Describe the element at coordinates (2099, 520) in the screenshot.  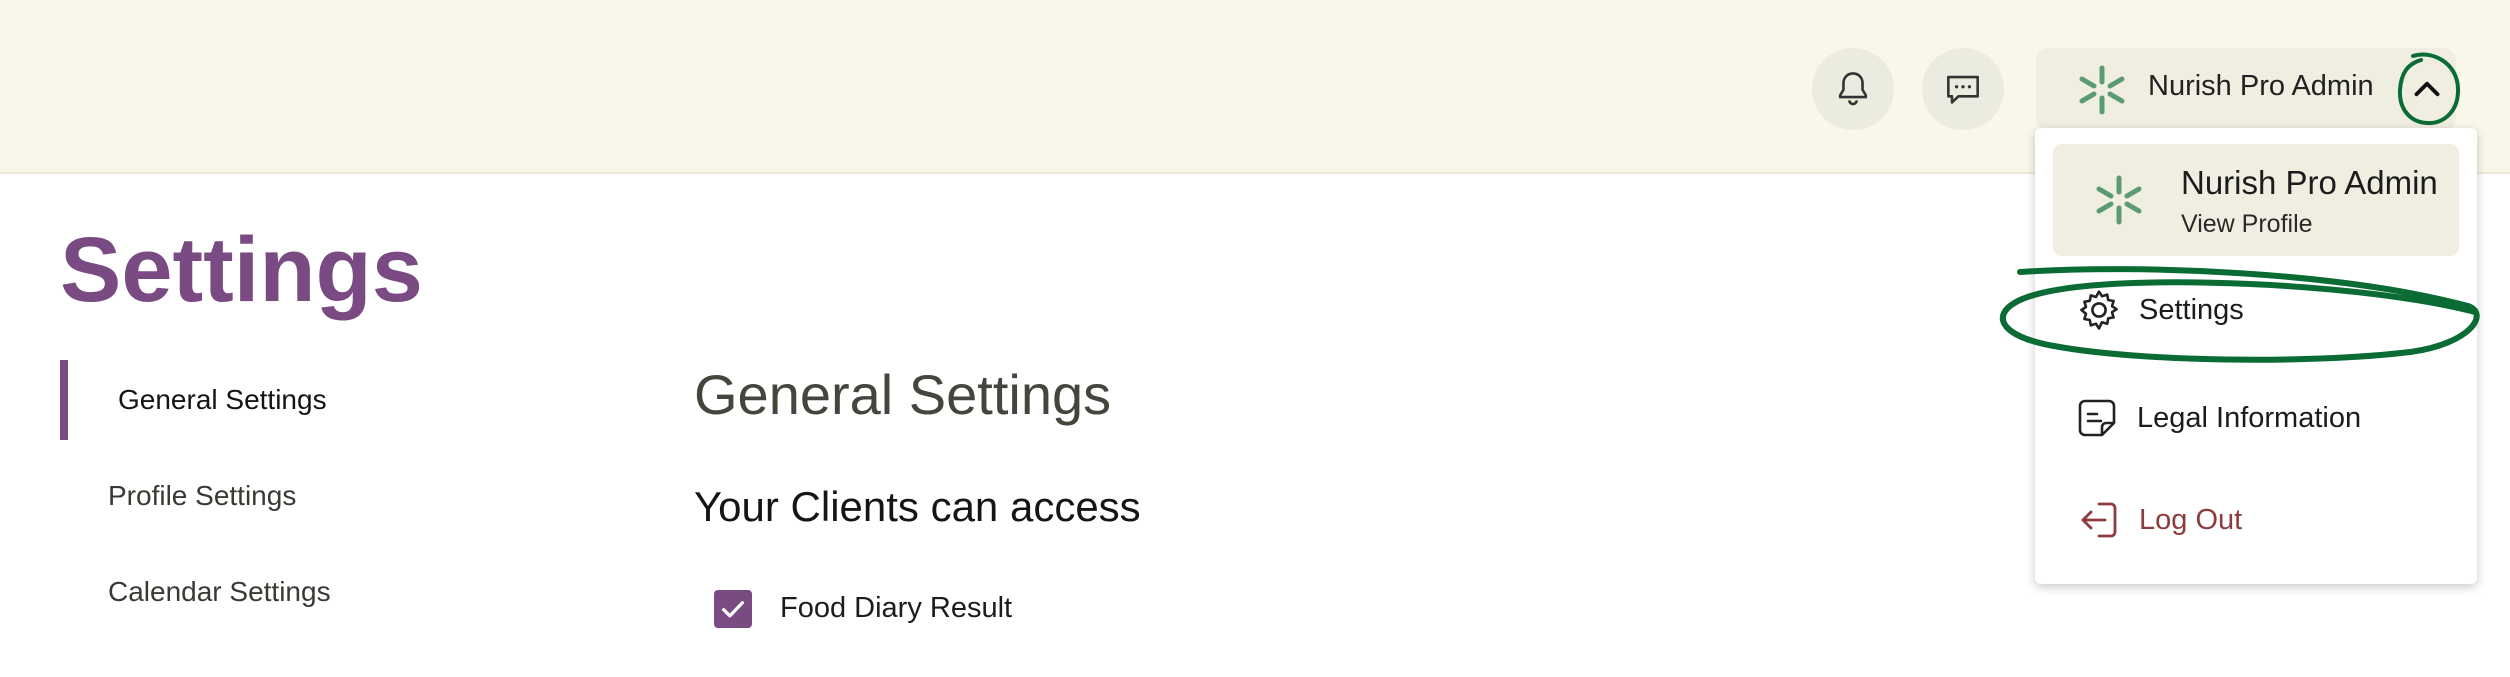
I see `logout-icon` at that location.